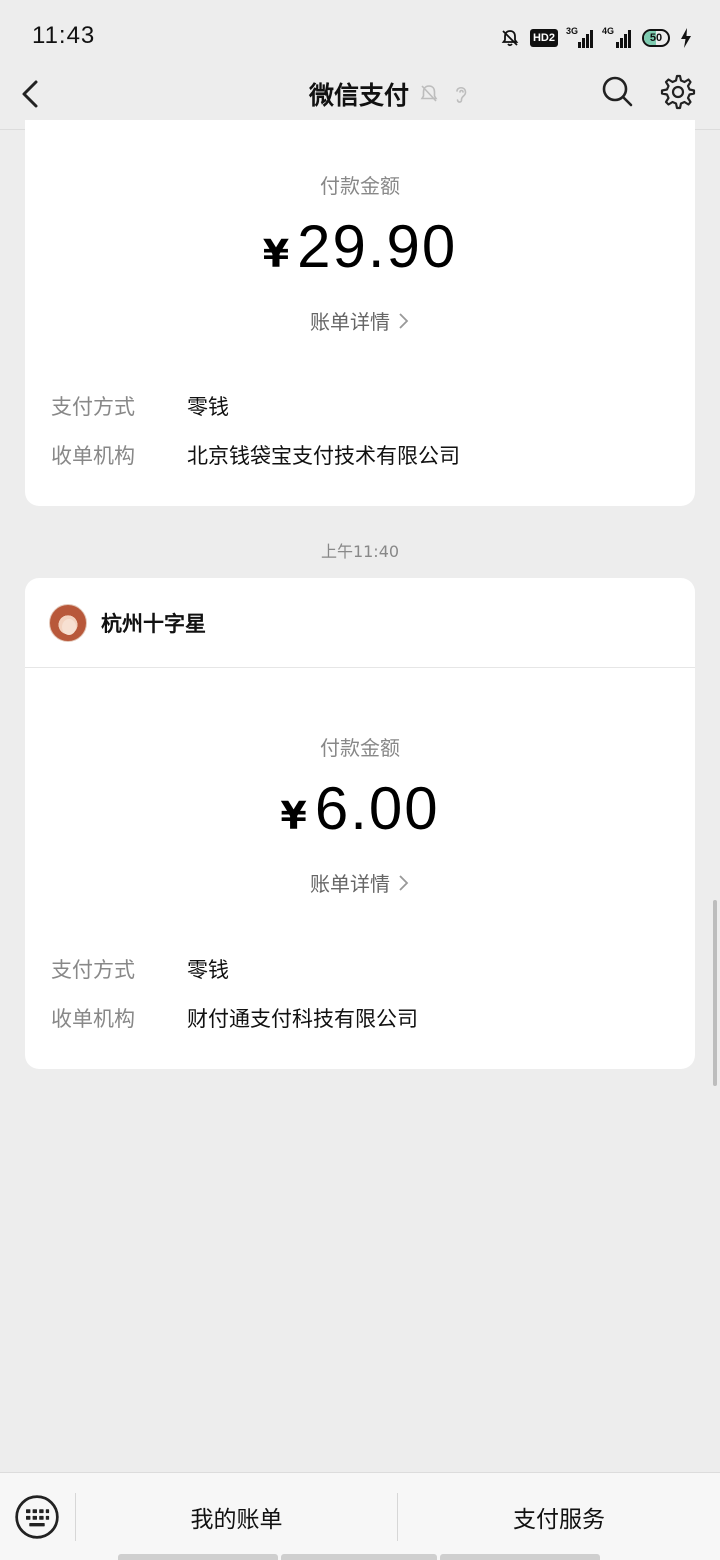 Image resolution: width=720 pixels, height=1560 pixels. Describe the element at coordinates (255, 456) in the screenshot. I see `acquirer-row: 收单机构 北京钱袋宝支付技术有限公司` at that location.